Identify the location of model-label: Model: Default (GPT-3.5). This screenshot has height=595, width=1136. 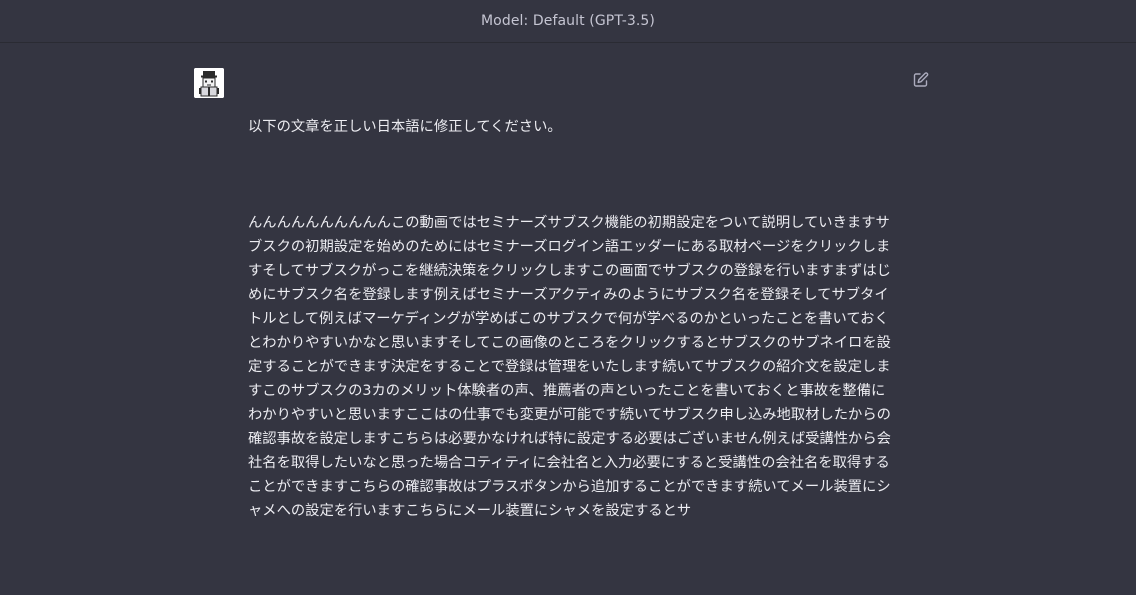
(567, 21).